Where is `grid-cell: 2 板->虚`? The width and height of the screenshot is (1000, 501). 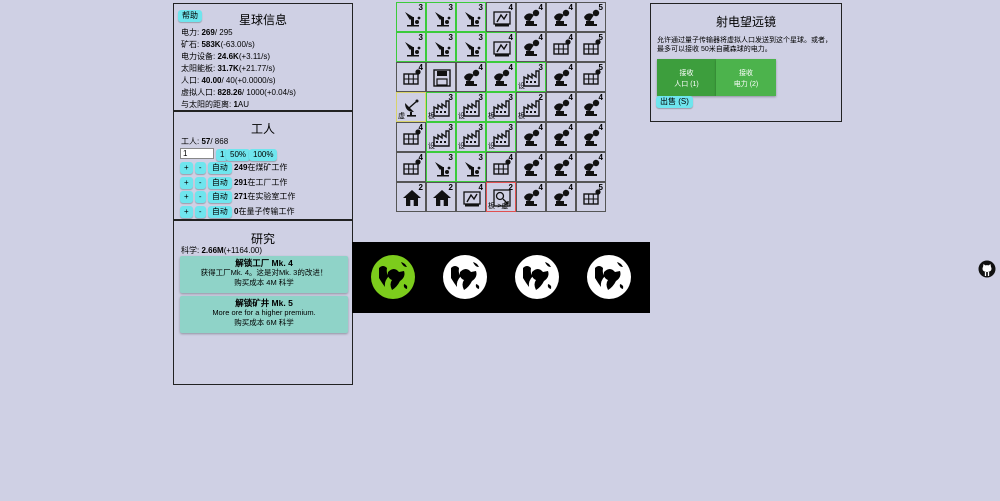 grid-cell: 2 板->虚 is located at coordinates (501, 197).